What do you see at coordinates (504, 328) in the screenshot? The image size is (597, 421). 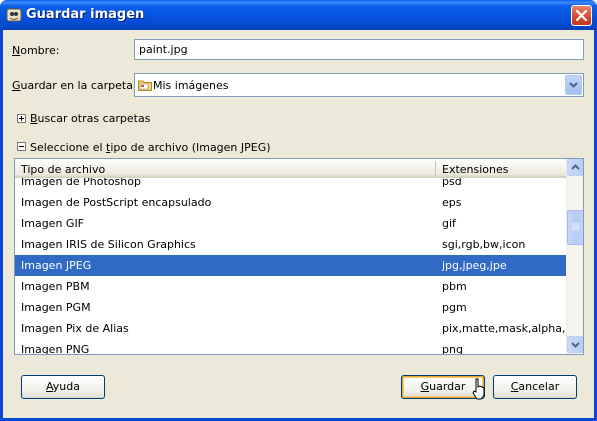 I see `file-type-extensions: pix,matte,mask,alpha,als` at bounding box center [504, 328].